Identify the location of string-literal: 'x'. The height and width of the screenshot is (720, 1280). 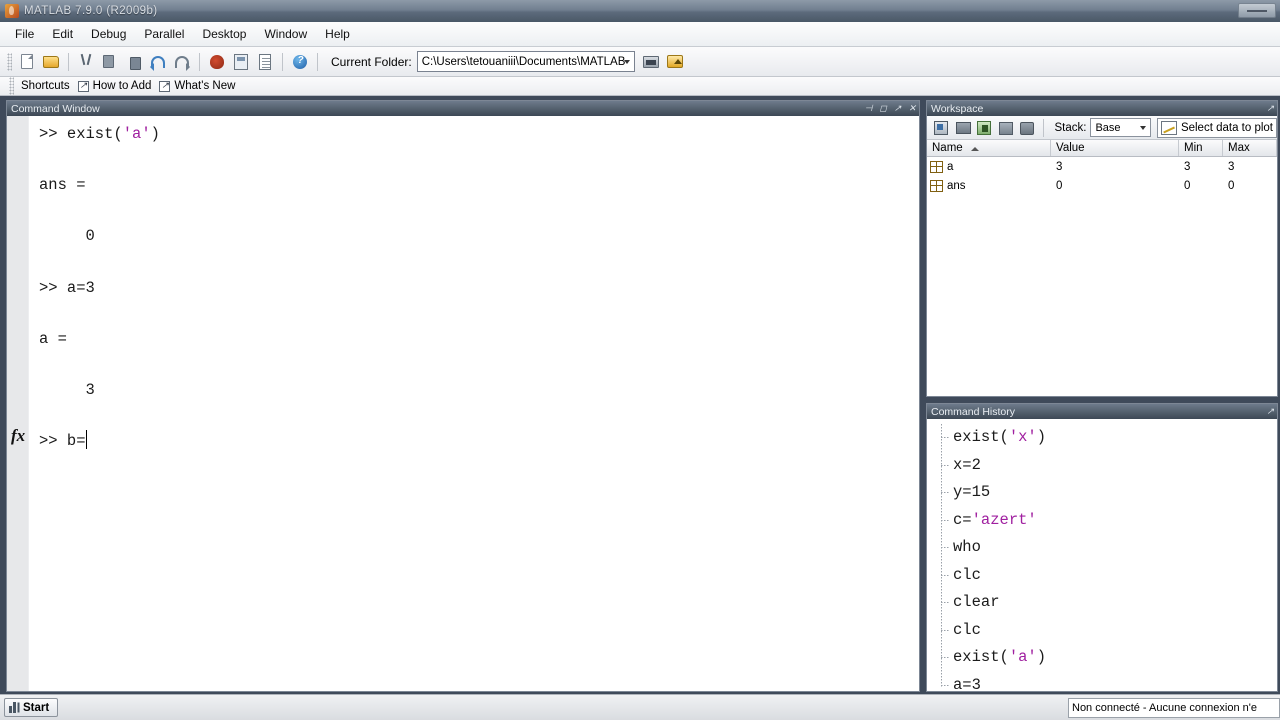
(1022, 437).